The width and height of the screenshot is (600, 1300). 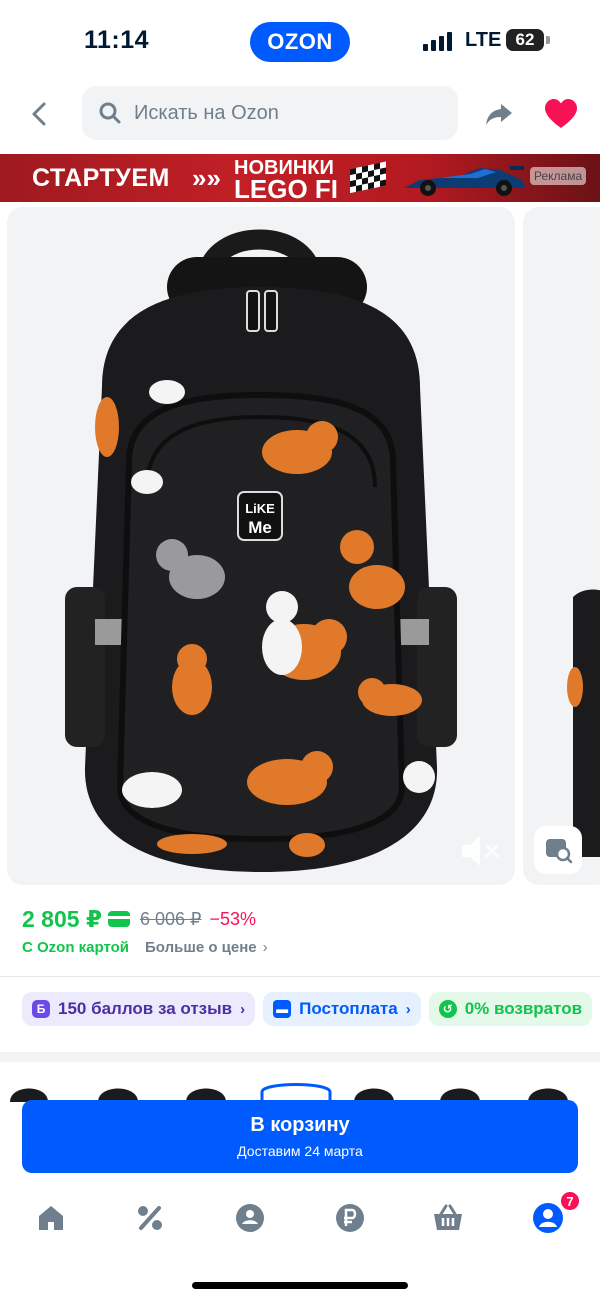 What do you see at coordinates (525, 40) in the screenshot?
I see `battery-indicator: 62` at bounding box center [525, 40].